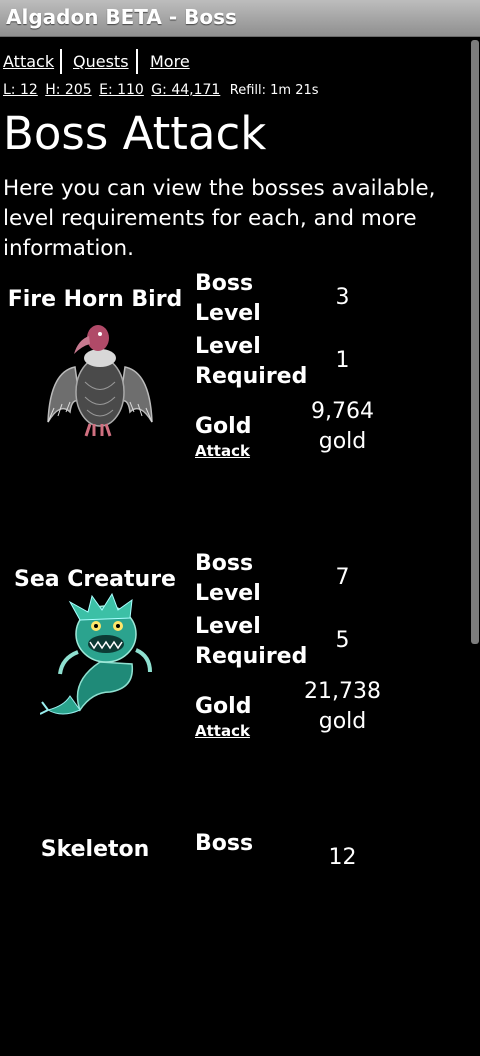  Describe the element at coordinates (240, 18) in the screenshot. I see `title-bar: Algadon BETA - Boss` at that location.